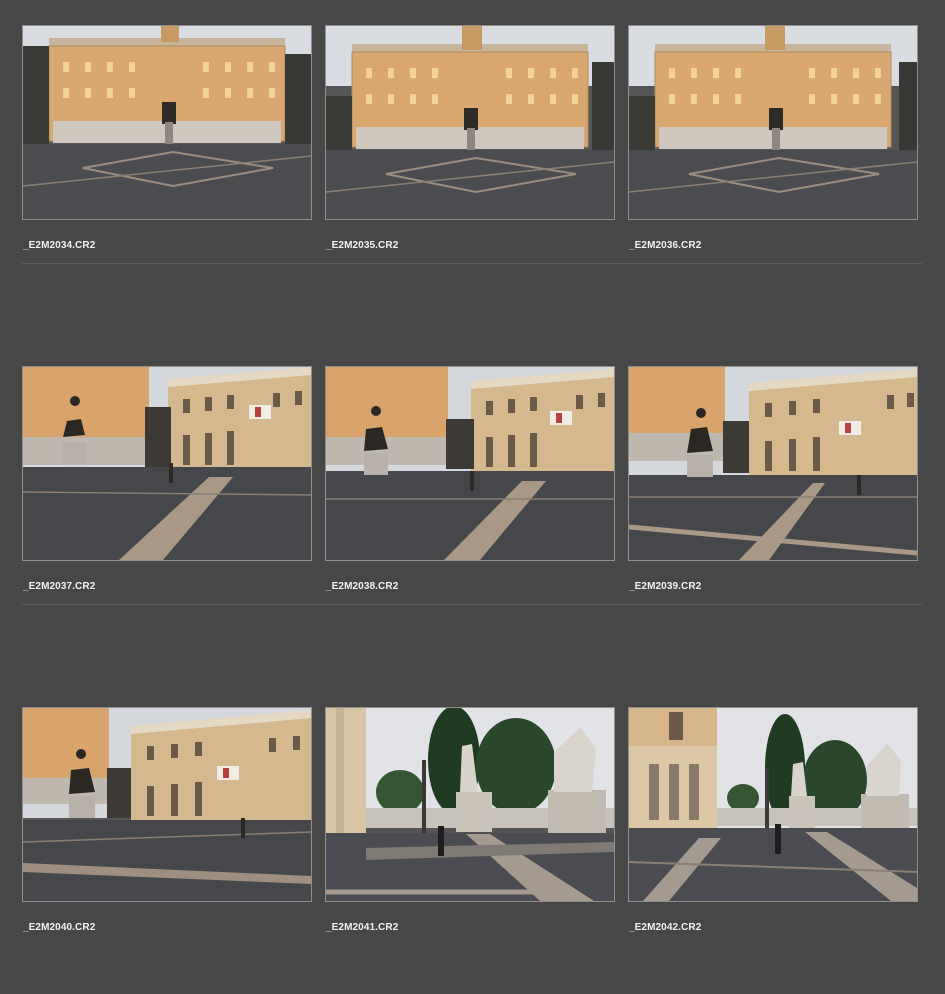 The image size is (945, 994). I want to click on grid-cell-5: _E2M2038.CR2, so click(470, 486).